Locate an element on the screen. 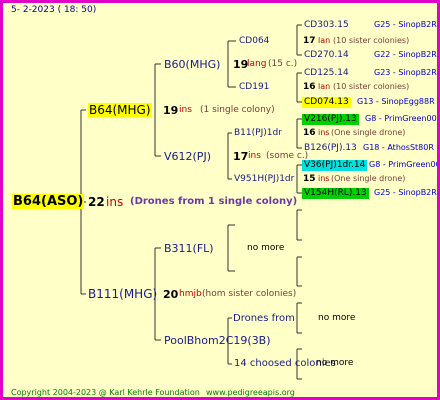 The width and height of the screenshot is (440, 400). dds-name: CD191 is located at coordinates (254, 87).